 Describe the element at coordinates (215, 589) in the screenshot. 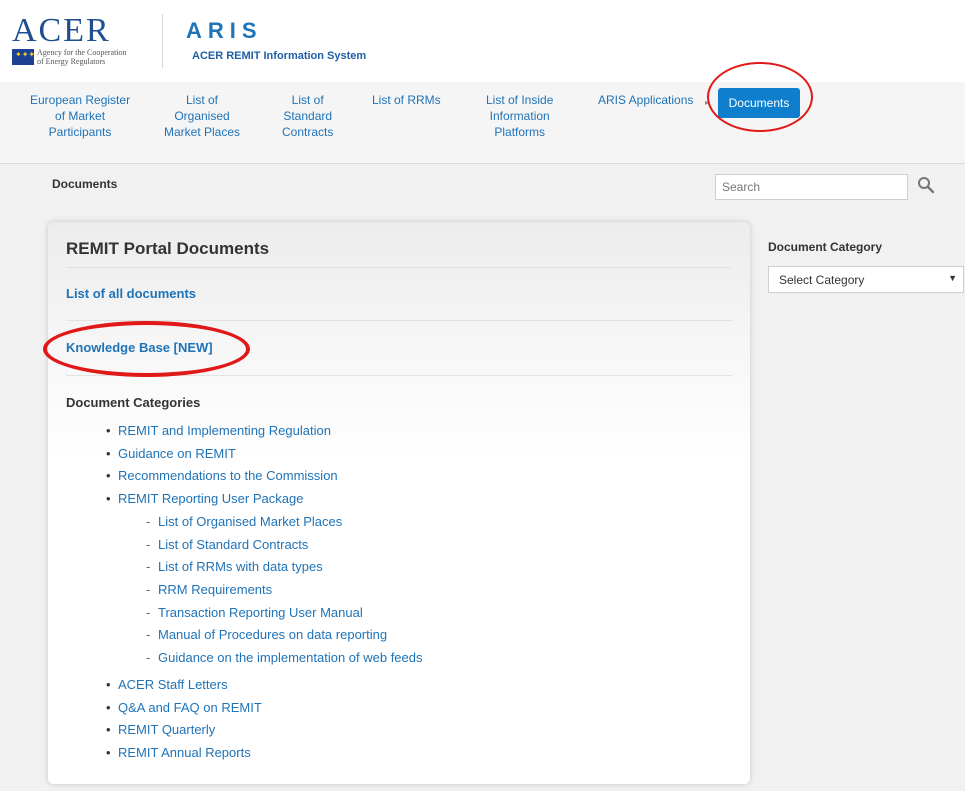

I see `subcategory-link: RRM Requirements` at that location.